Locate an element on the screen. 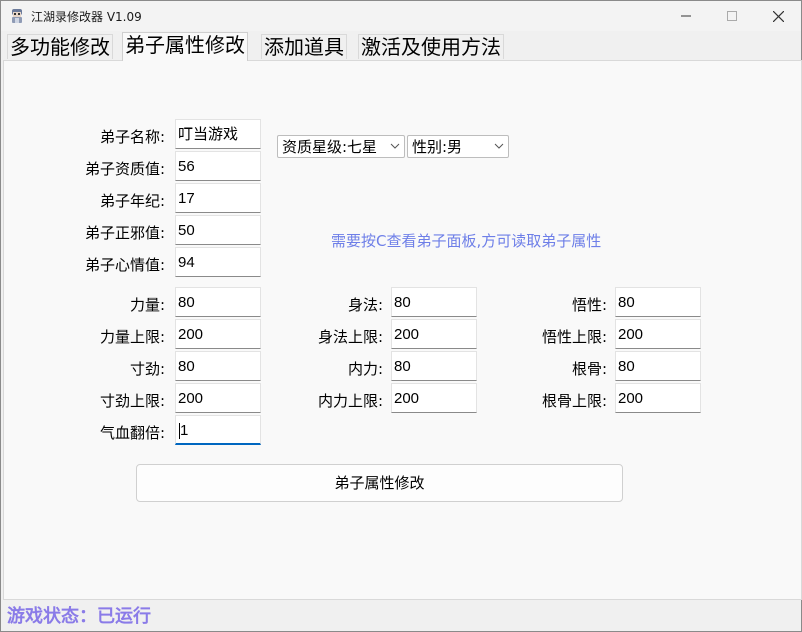 The width and height of the screenshot is (802, 632). bone-max-label: 根骨上限: is located at coordinates (574, 401).